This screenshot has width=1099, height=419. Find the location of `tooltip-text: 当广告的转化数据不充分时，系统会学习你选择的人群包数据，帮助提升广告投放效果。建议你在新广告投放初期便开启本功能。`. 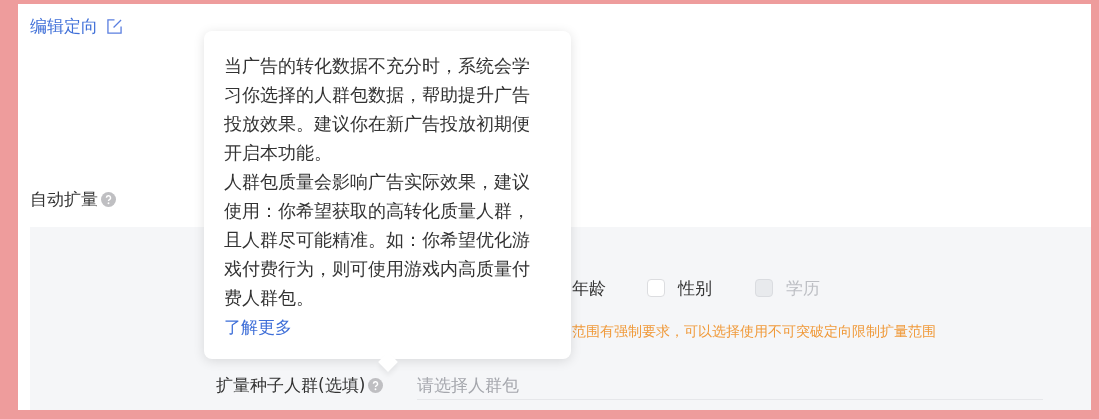

tooltip-text: 当广告的转化数据不充分时，系统会学习你选择的人群包数据，帮助提升广告投放效果。建议你在新广告投放初期便开启本功能。 is located at coordinates (377, 110).